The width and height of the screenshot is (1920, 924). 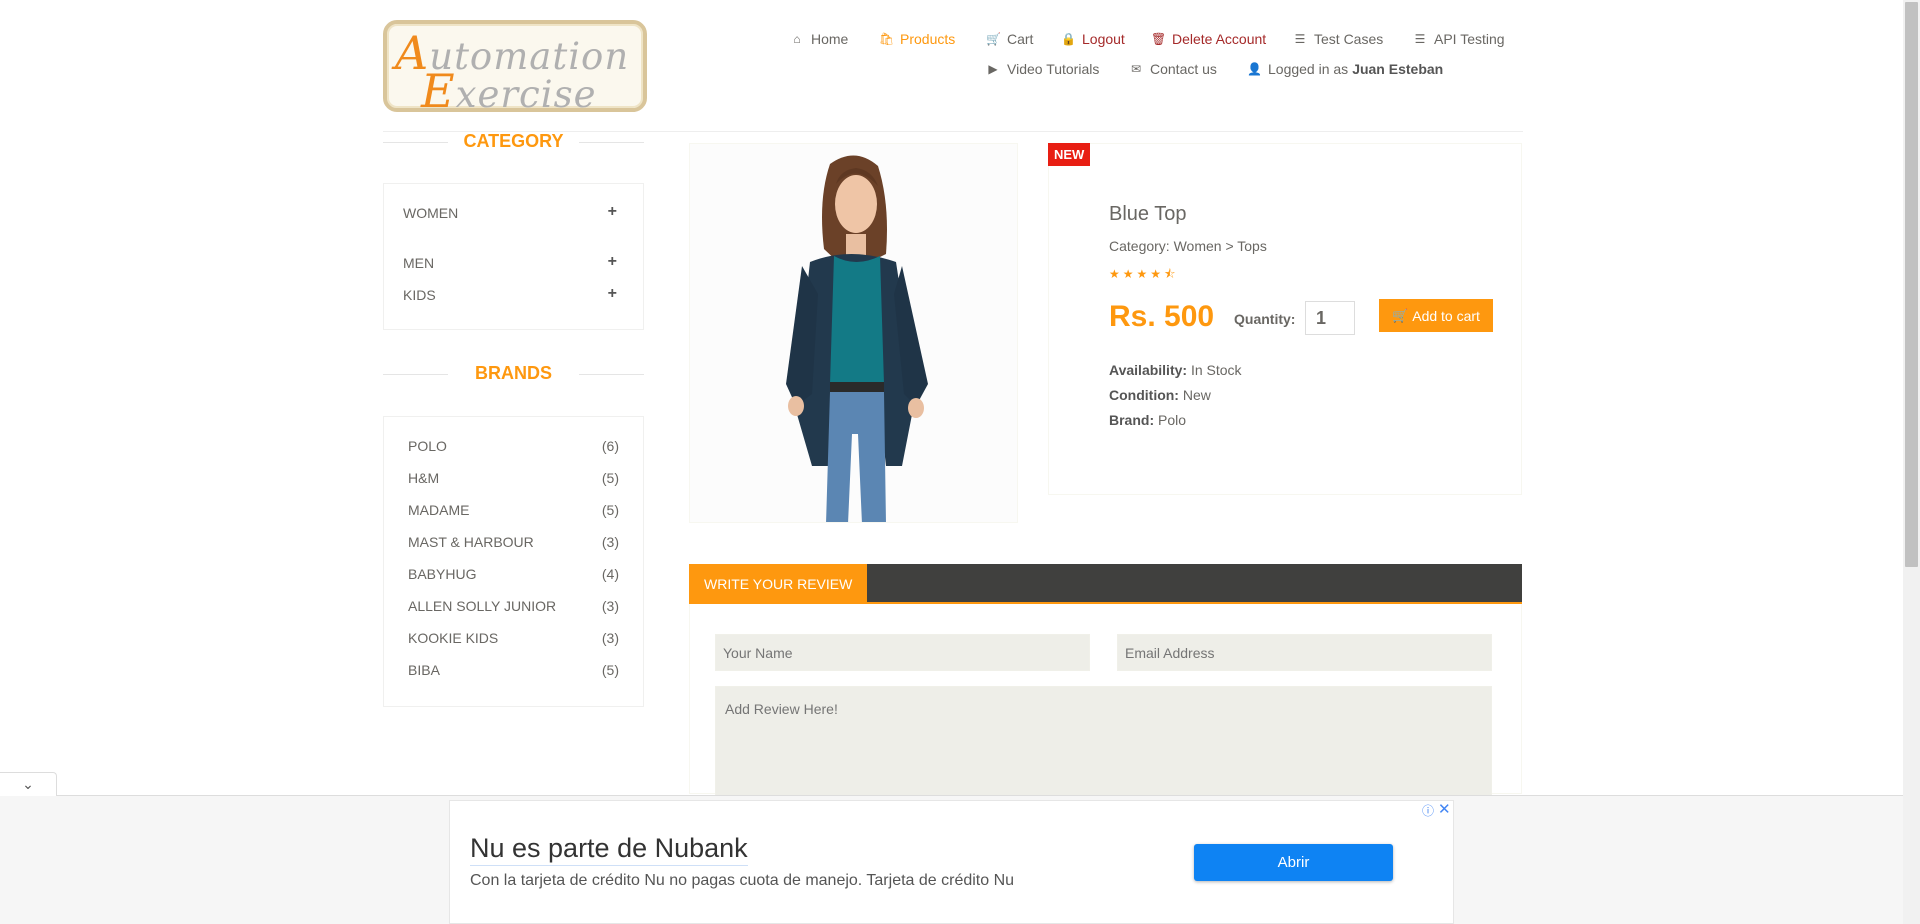 What do you see at coordinates (1009, 39) in the screenshot?
I see `nav-cart: 🛒 Cart` at bounding box center [1009, 39].